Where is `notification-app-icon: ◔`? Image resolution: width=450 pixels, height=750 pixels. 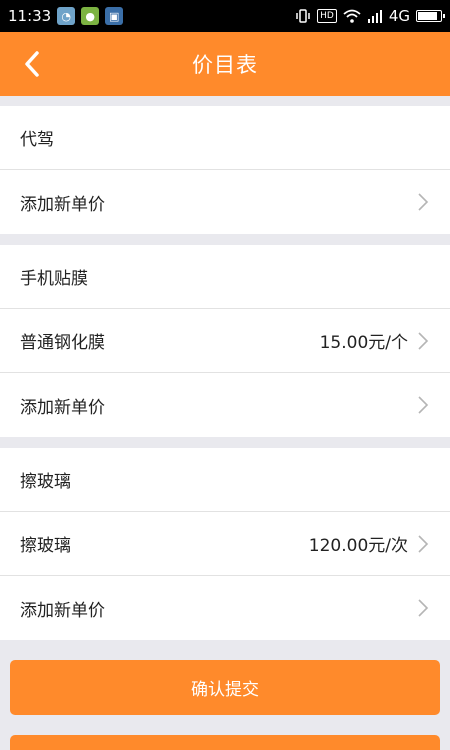 notification-app-icon: ◔ is located at coordinates (66, 16).